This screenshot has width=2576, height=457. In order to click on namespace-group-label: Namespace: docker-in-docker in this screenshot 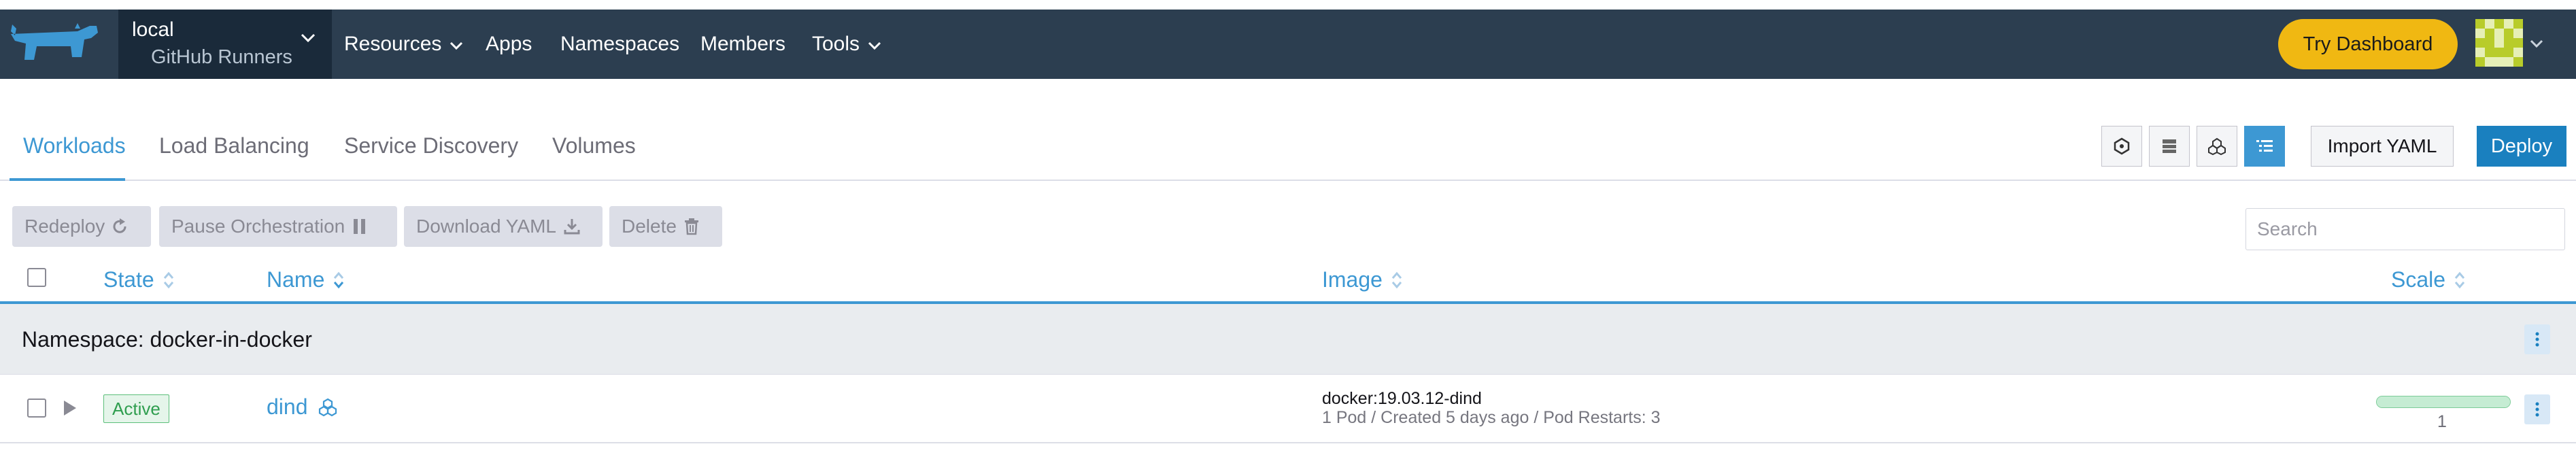, I will do `click(167, 339)`.